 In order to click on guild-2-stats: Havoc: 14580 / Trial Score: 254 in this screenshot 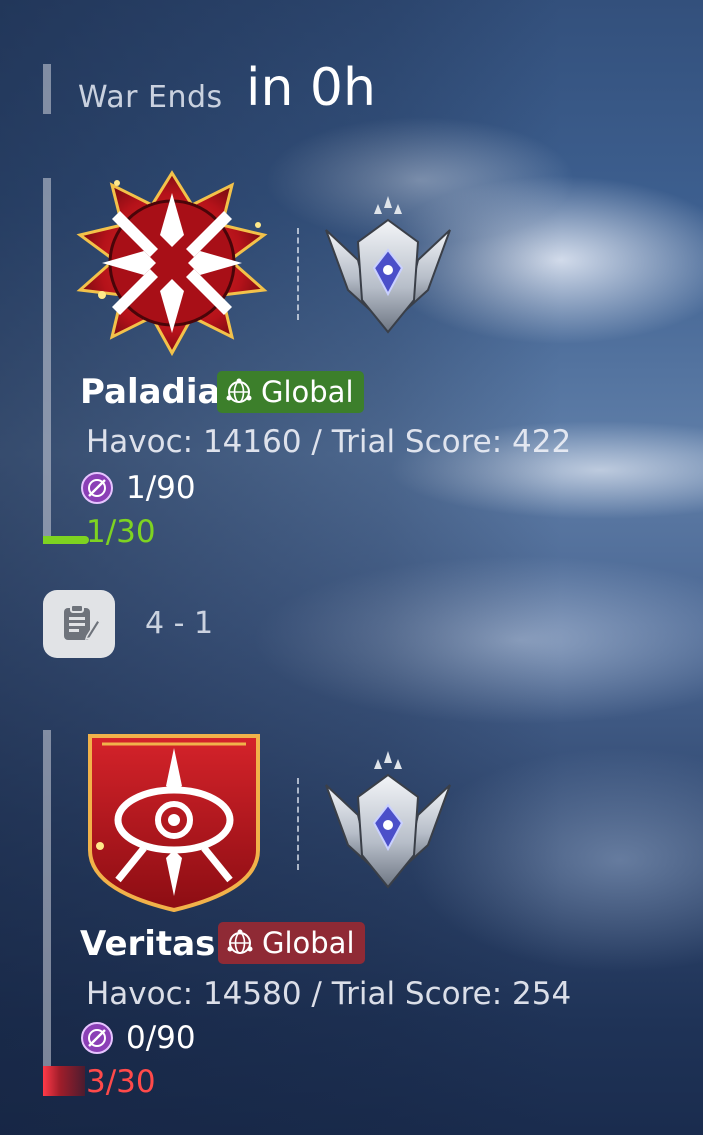, I will do `click(329, 994)`.